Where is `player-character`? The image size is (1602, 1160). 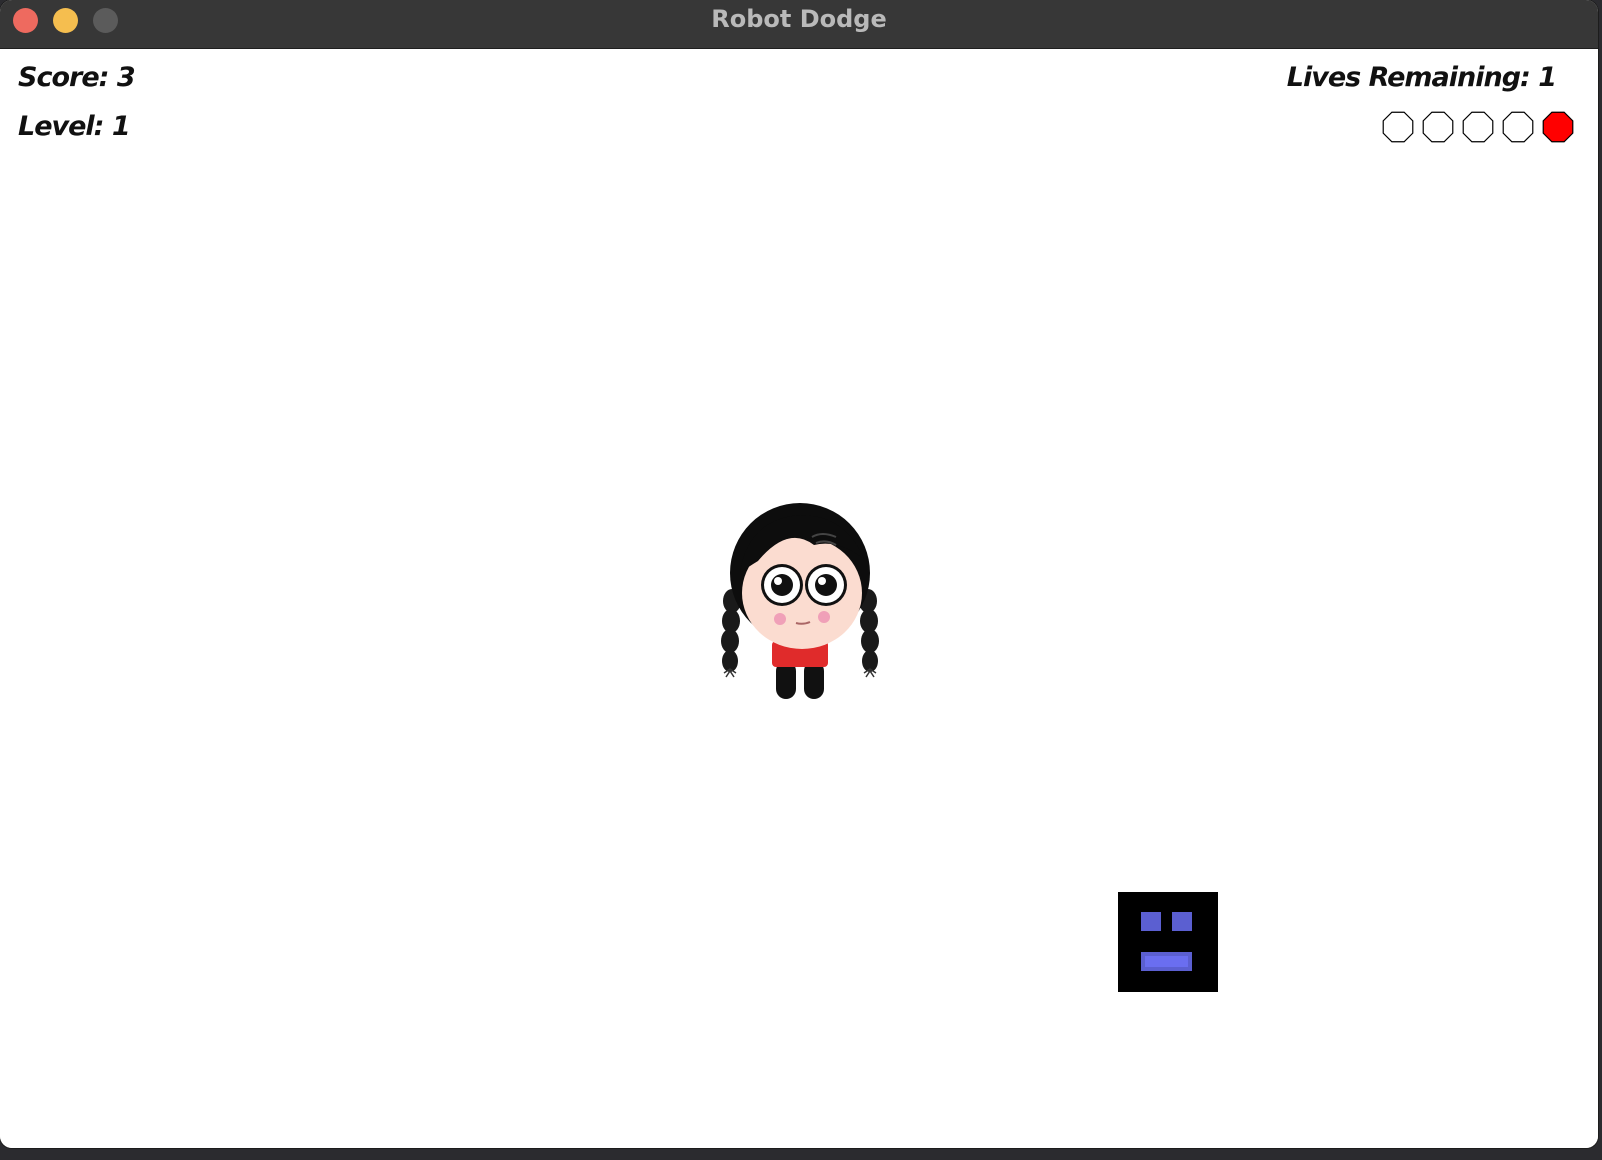 player-character is located at coordinates (800, 601).